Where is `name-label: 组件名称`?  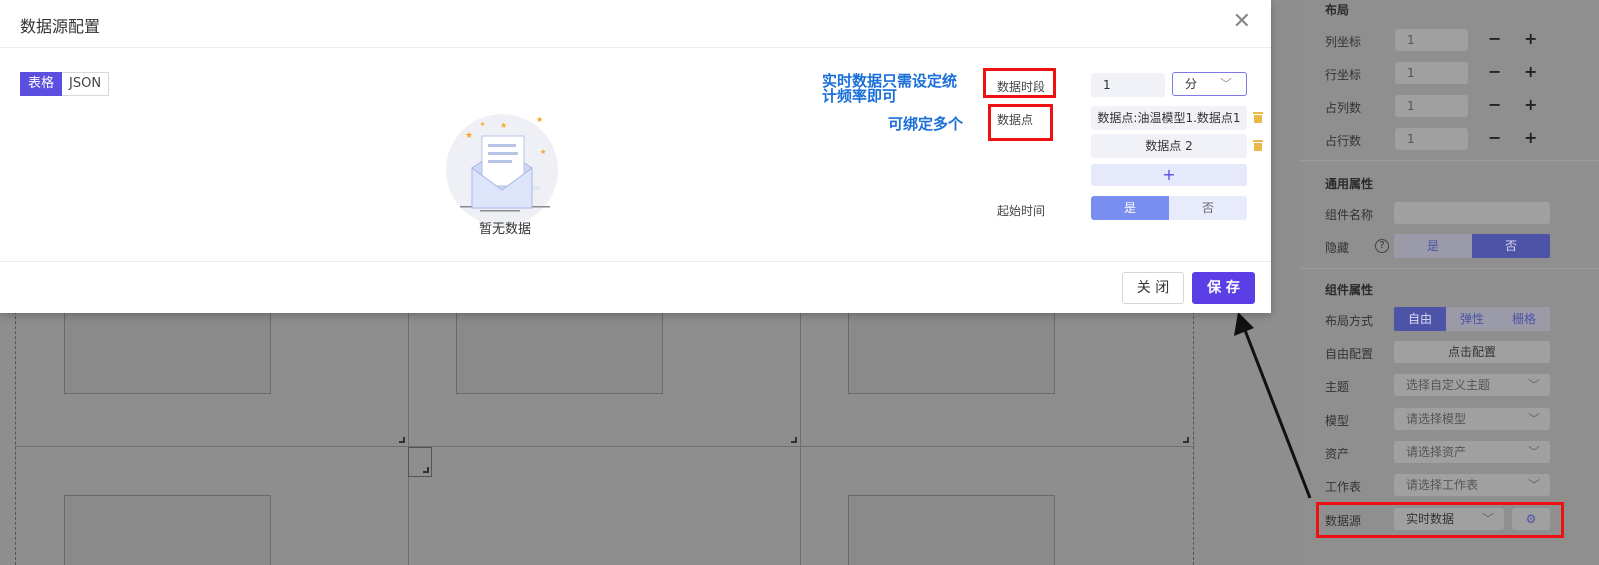
name-label: 组件名称 is located at coordinates (1349, 215).